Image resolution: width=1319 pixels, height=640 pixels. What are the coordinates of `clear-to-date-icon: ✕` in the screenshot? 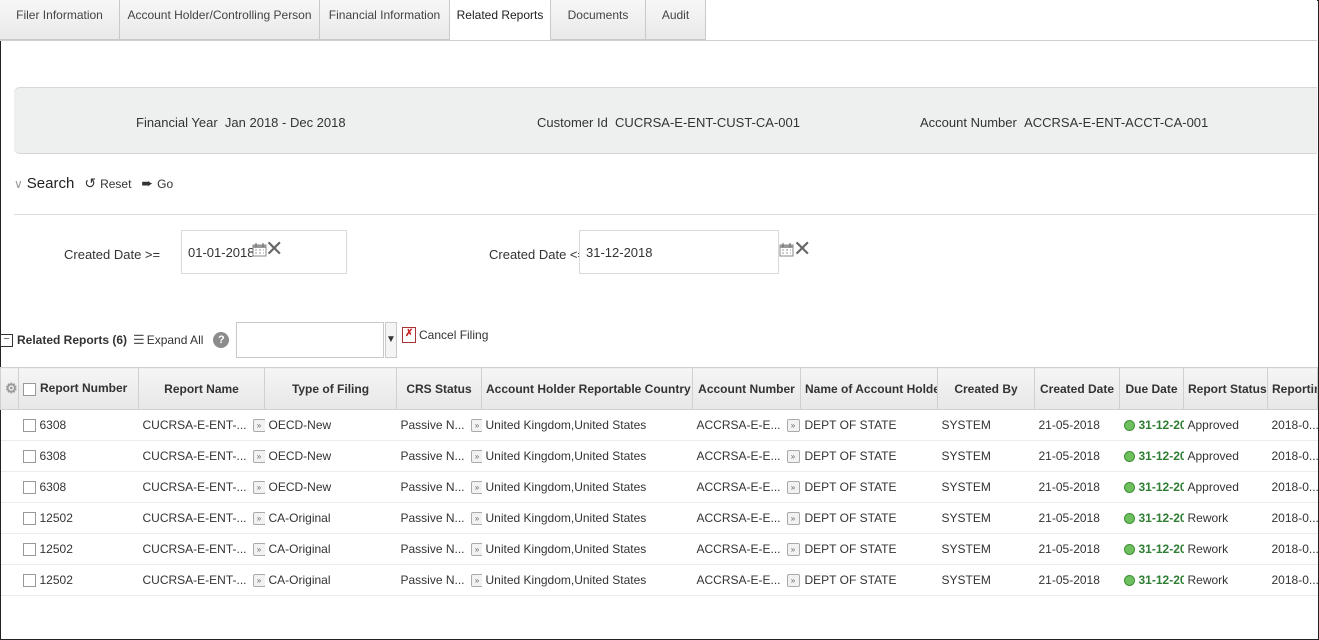 It's located at (802, 249).